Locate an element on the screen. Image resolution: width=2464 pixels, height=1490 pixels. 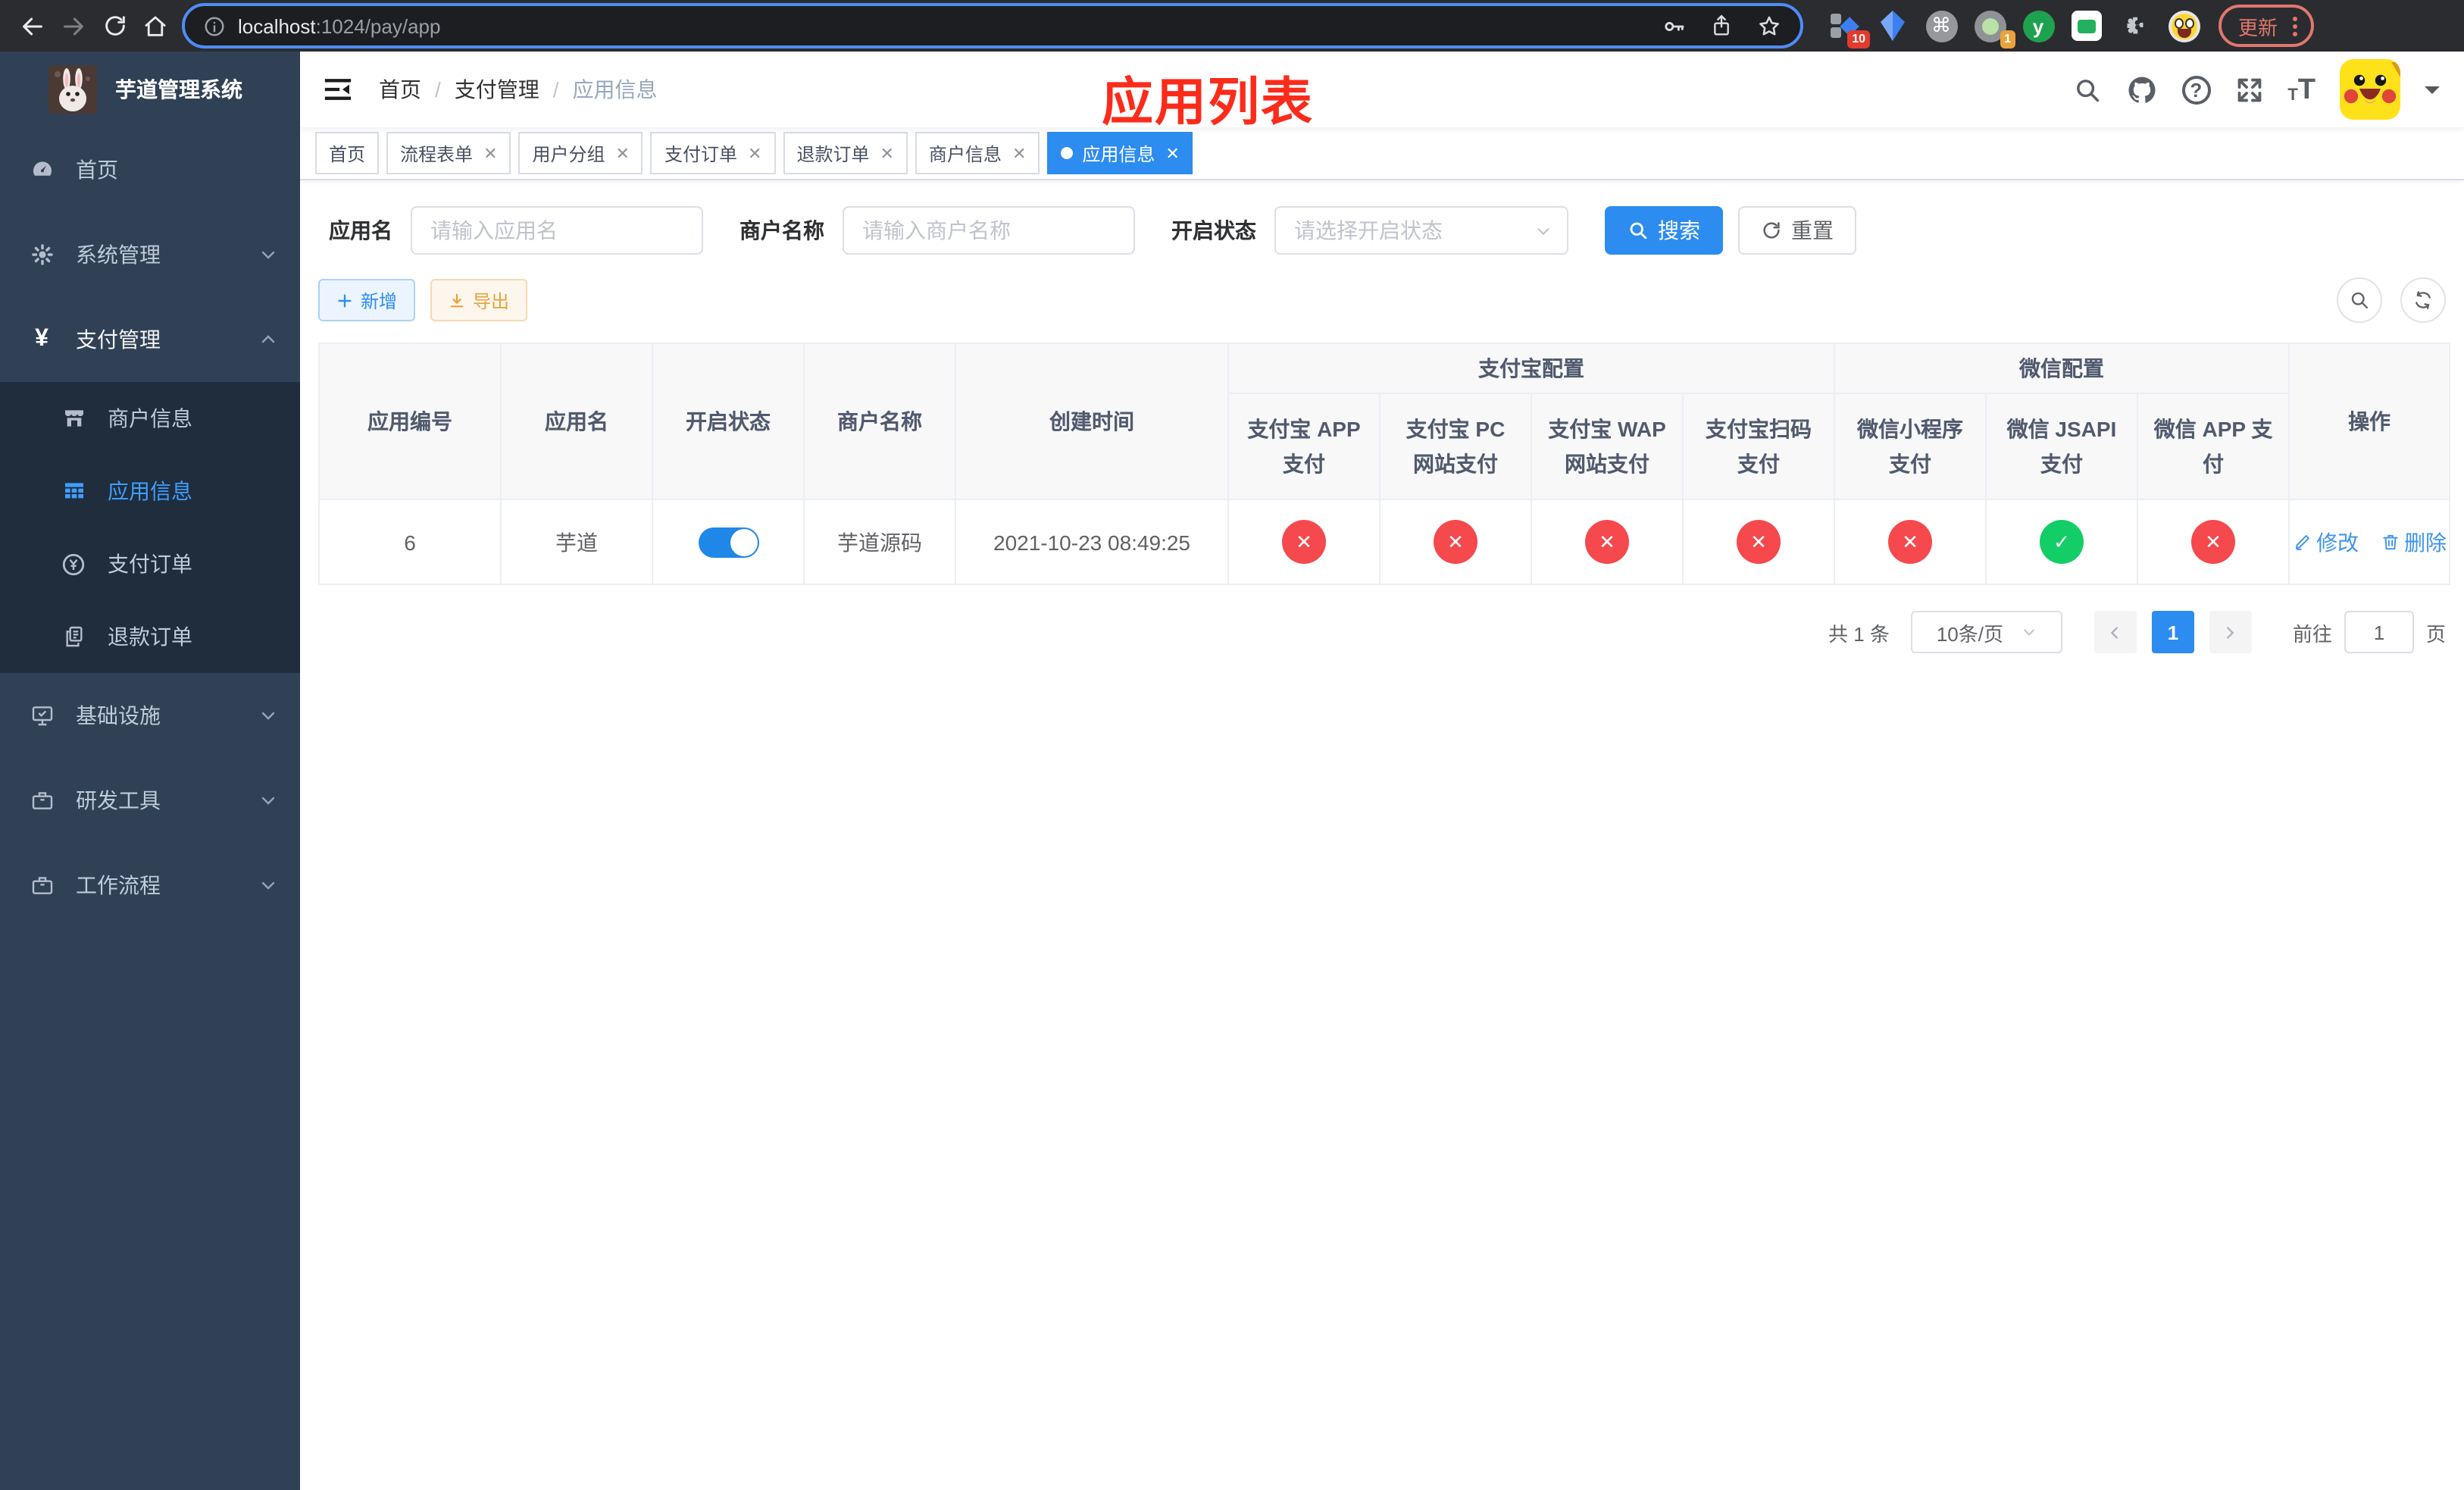
status-alipay-app-icon: ✕ is located at coordinates (1304, 542).